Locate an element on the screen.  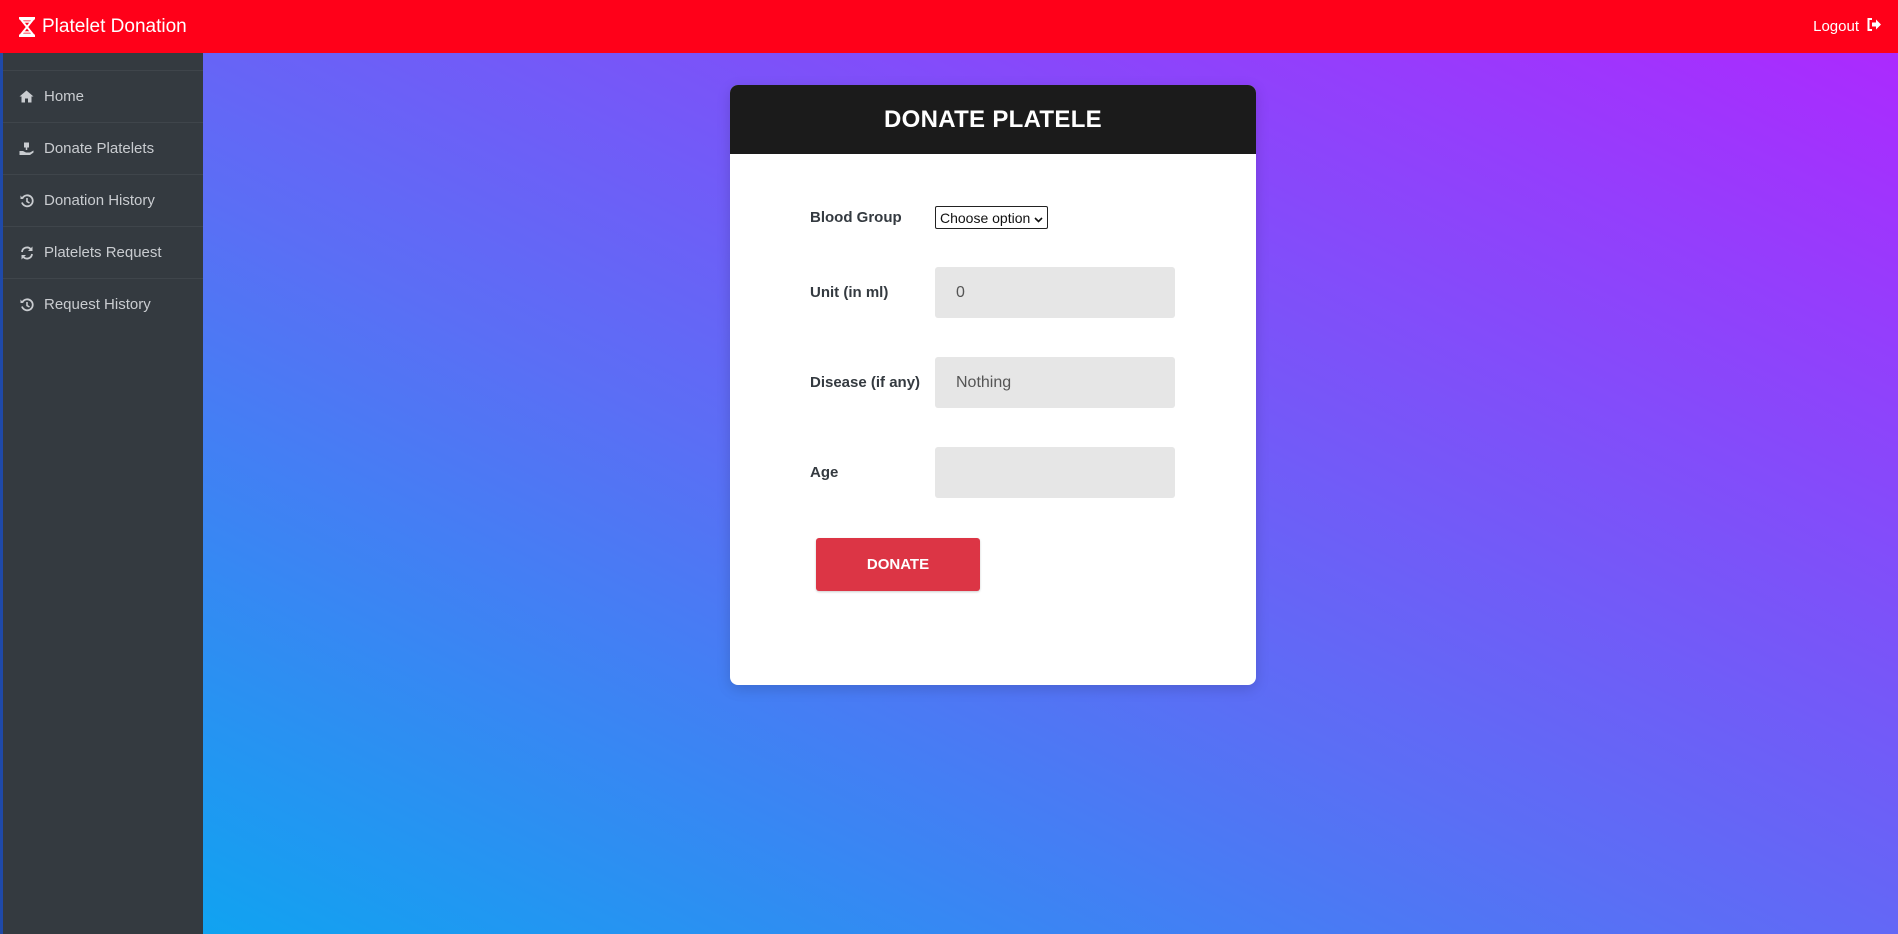
sidebar-item-label: Donate Platelets is located at coordinates (99, 148).